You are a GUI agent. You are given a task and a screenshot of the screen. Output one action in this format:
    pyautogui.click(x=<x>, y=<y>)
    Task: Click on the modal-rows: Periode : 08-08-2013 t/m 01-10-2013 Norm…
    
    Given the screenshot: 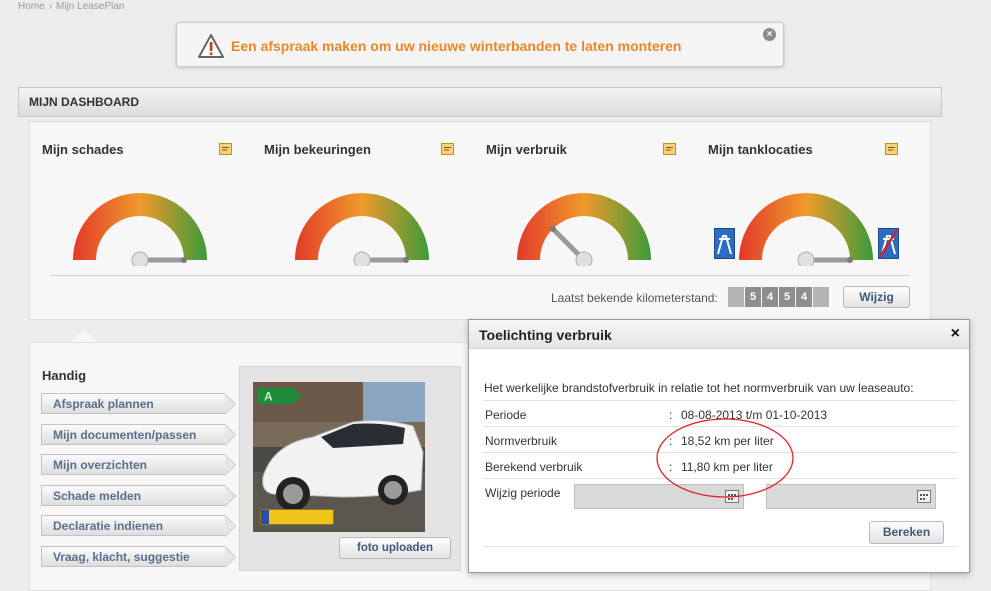 What is the action you would take?
    pyautogui.click(x=720, y=456)
    